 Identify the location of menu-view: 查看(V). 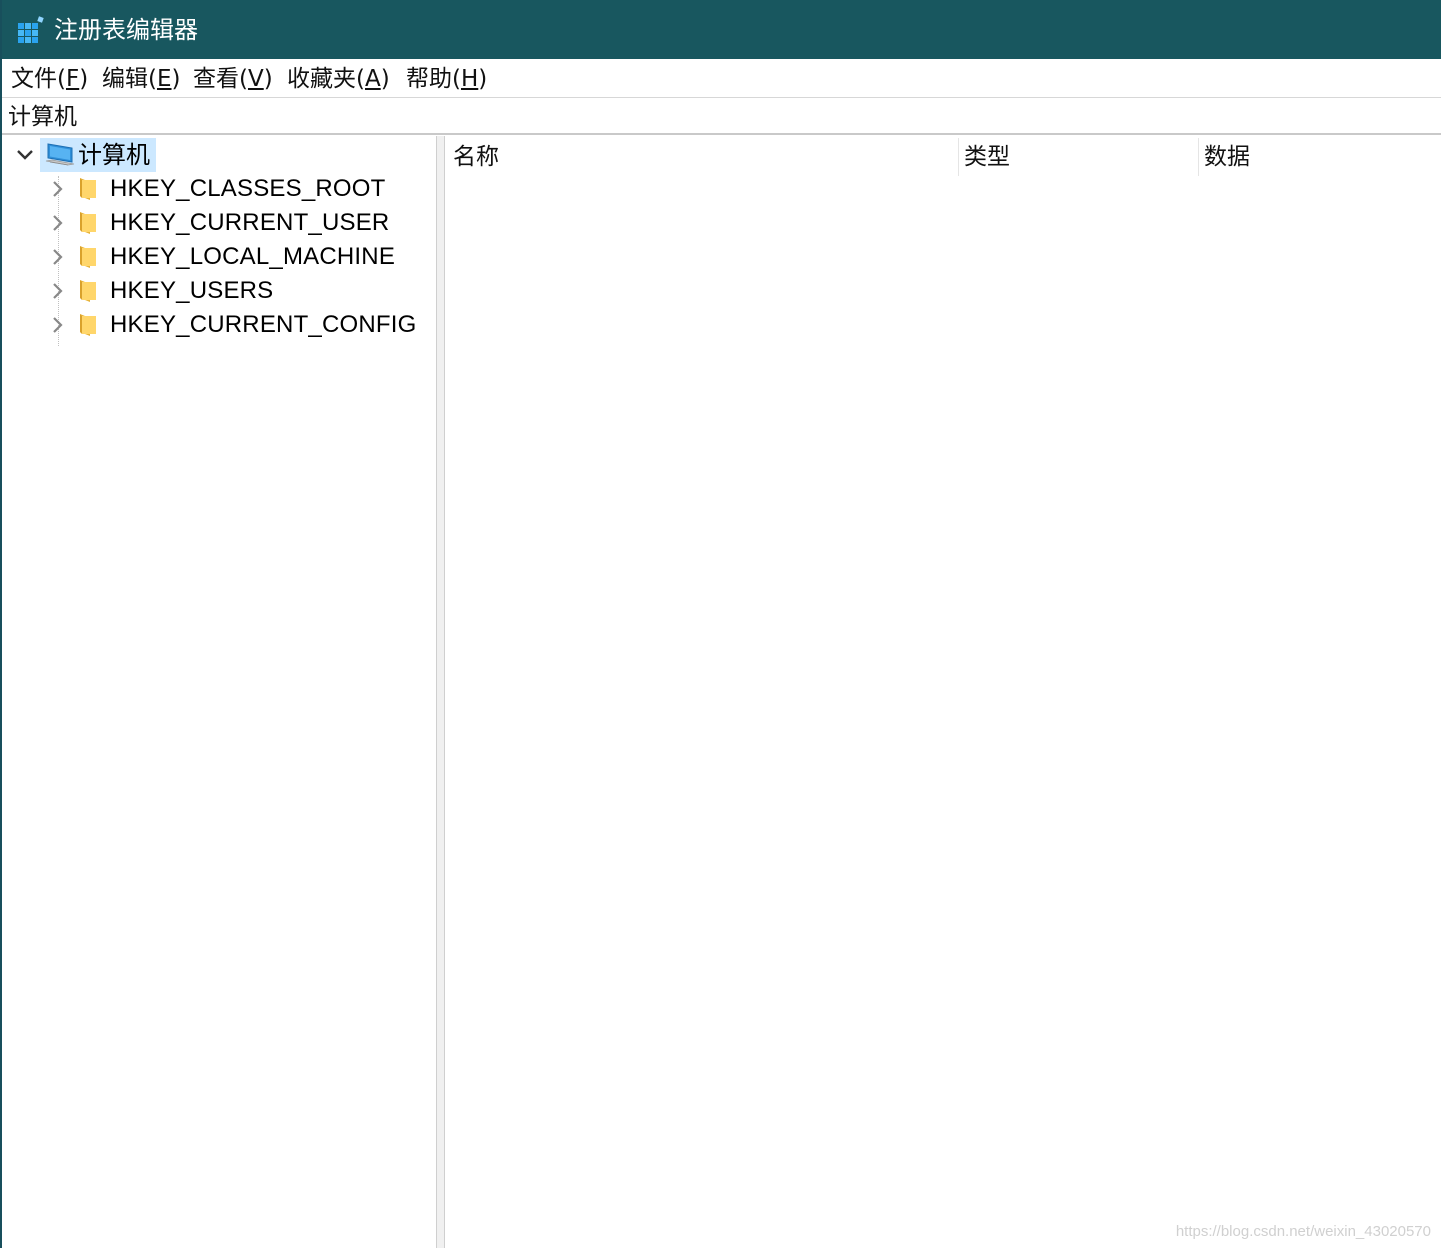
(233, 79).